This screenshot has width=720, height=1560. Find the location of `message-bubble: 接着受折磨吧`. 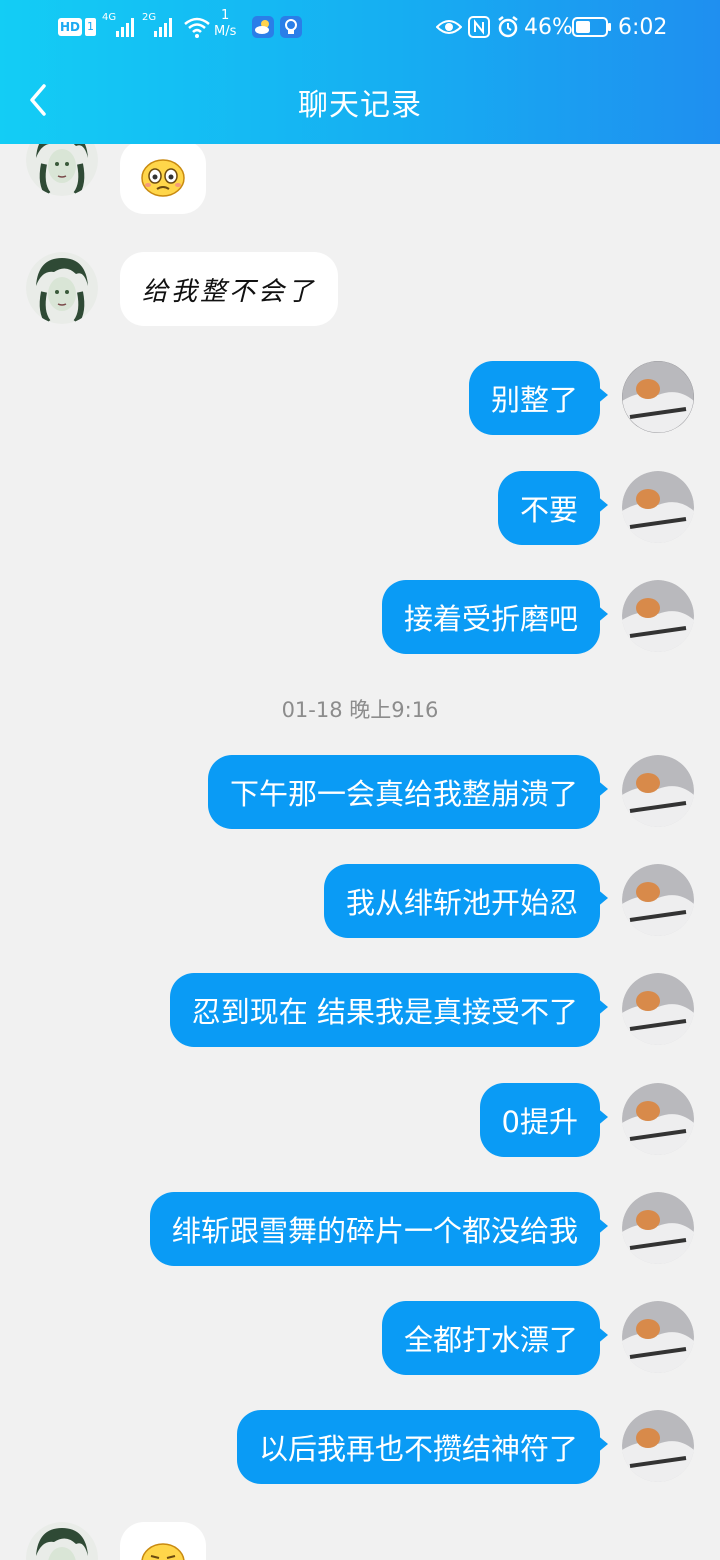

message-bubble: 接着受折磨吧 is located at coordinates (495, 617).